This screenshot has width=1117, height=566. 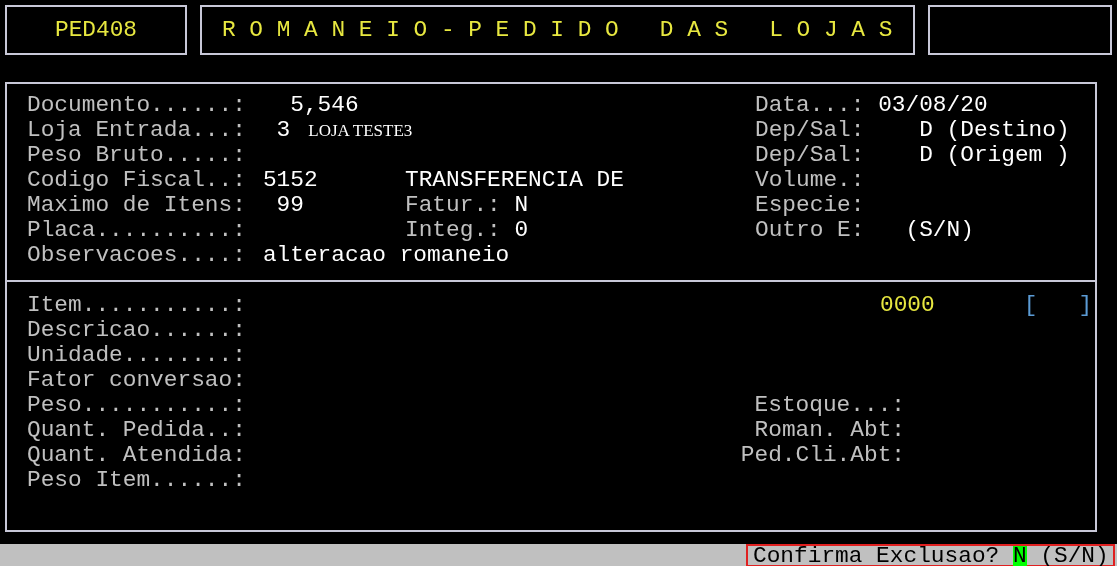 What do you see at coordinates (994, 155) in the screenshot?
I see `field-value: D (Origem )` at bounding box center [994, 155].